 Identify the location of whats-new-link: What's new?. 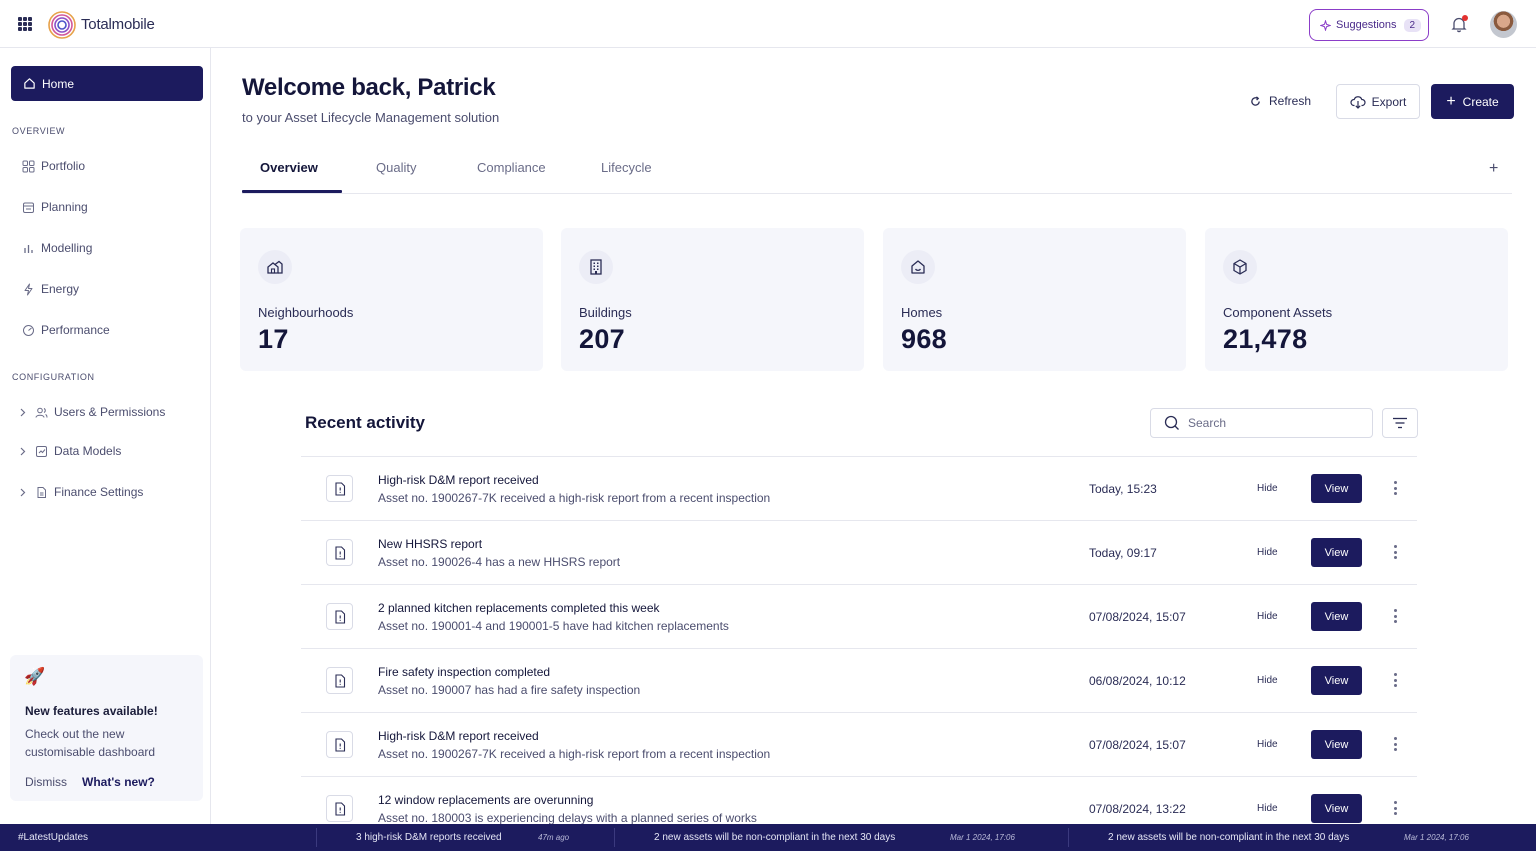
(118, 782).